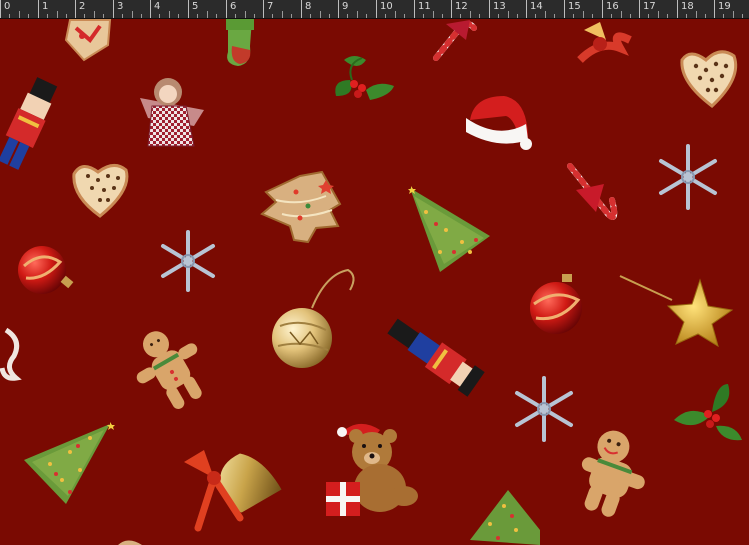  What do you see at coordinates (574, 6) in the screenshot?
I see `ruler-label: 15` at bounding box center [574, 6].